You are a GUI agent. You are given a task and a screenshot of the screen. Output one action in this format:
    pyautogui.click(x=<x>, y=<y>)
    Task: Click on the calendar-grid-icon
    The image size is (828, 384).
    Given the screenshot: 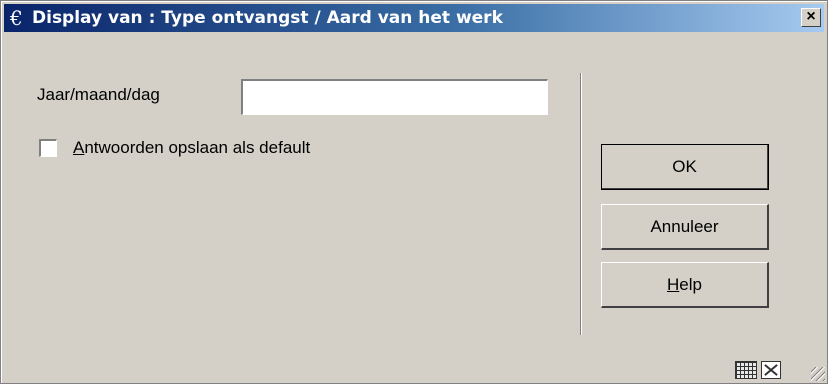 What is the action you would take?
    pyautogui.click(x=746, y=370)
    